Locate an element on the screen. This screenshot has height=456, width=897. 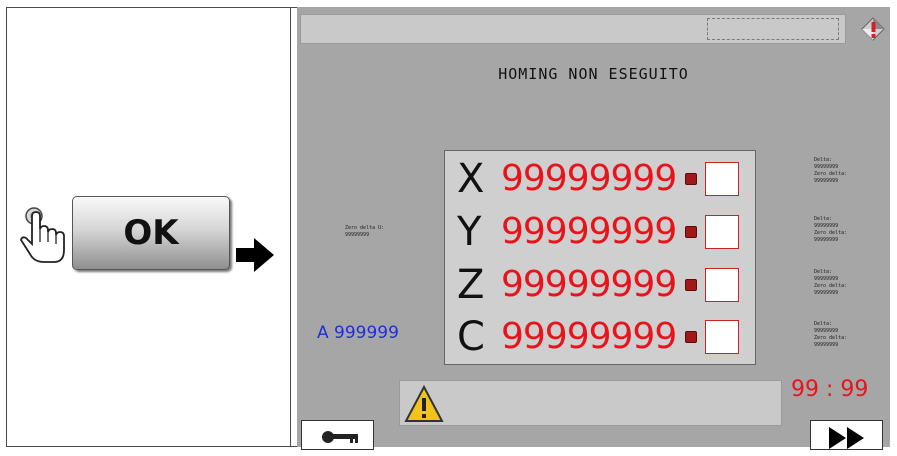
zero-delta-u-label: Zero delta U: 99999999 is located at coordinates (365, 231).